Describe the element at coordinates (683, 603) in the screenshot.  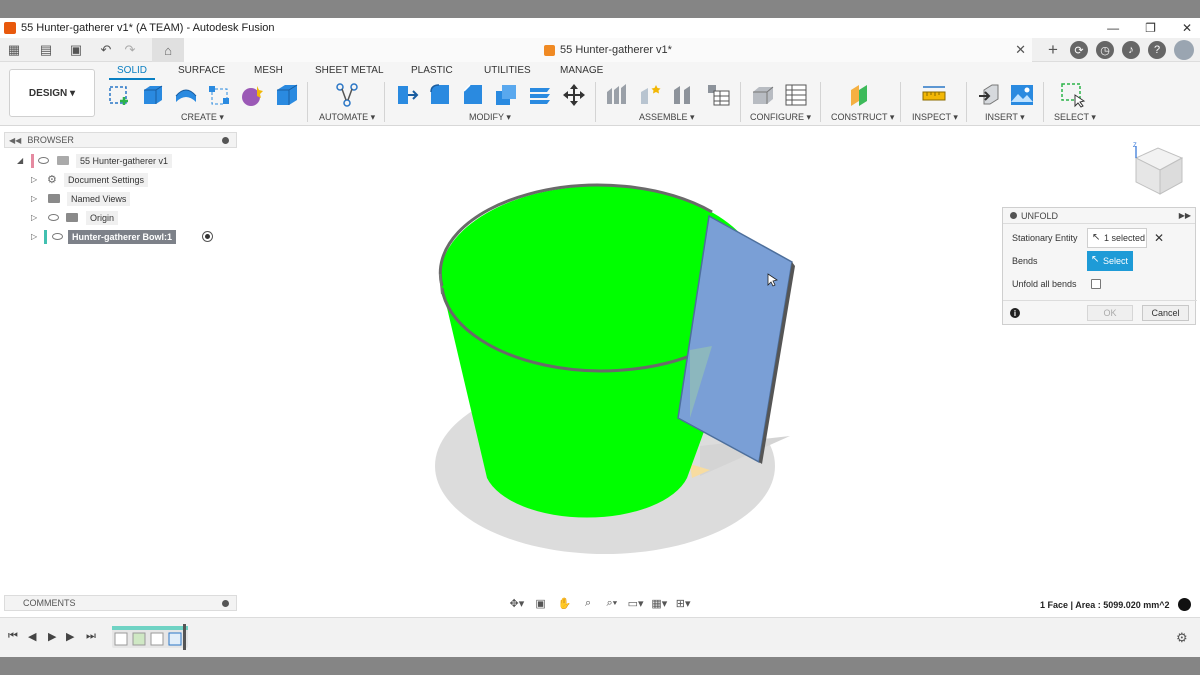
I see `viewports-icon: ⊞▾` at that location.